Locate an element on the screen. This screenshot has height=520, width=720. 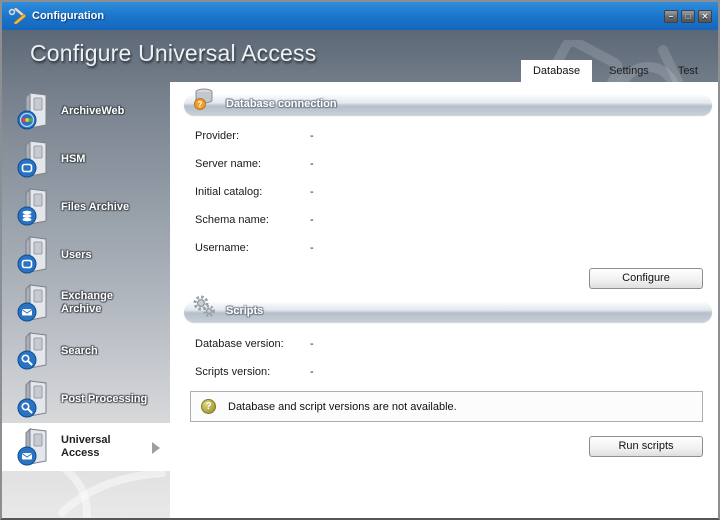
initial-catalog-row: Initial catalog: - is located at coordinates (254, 192).